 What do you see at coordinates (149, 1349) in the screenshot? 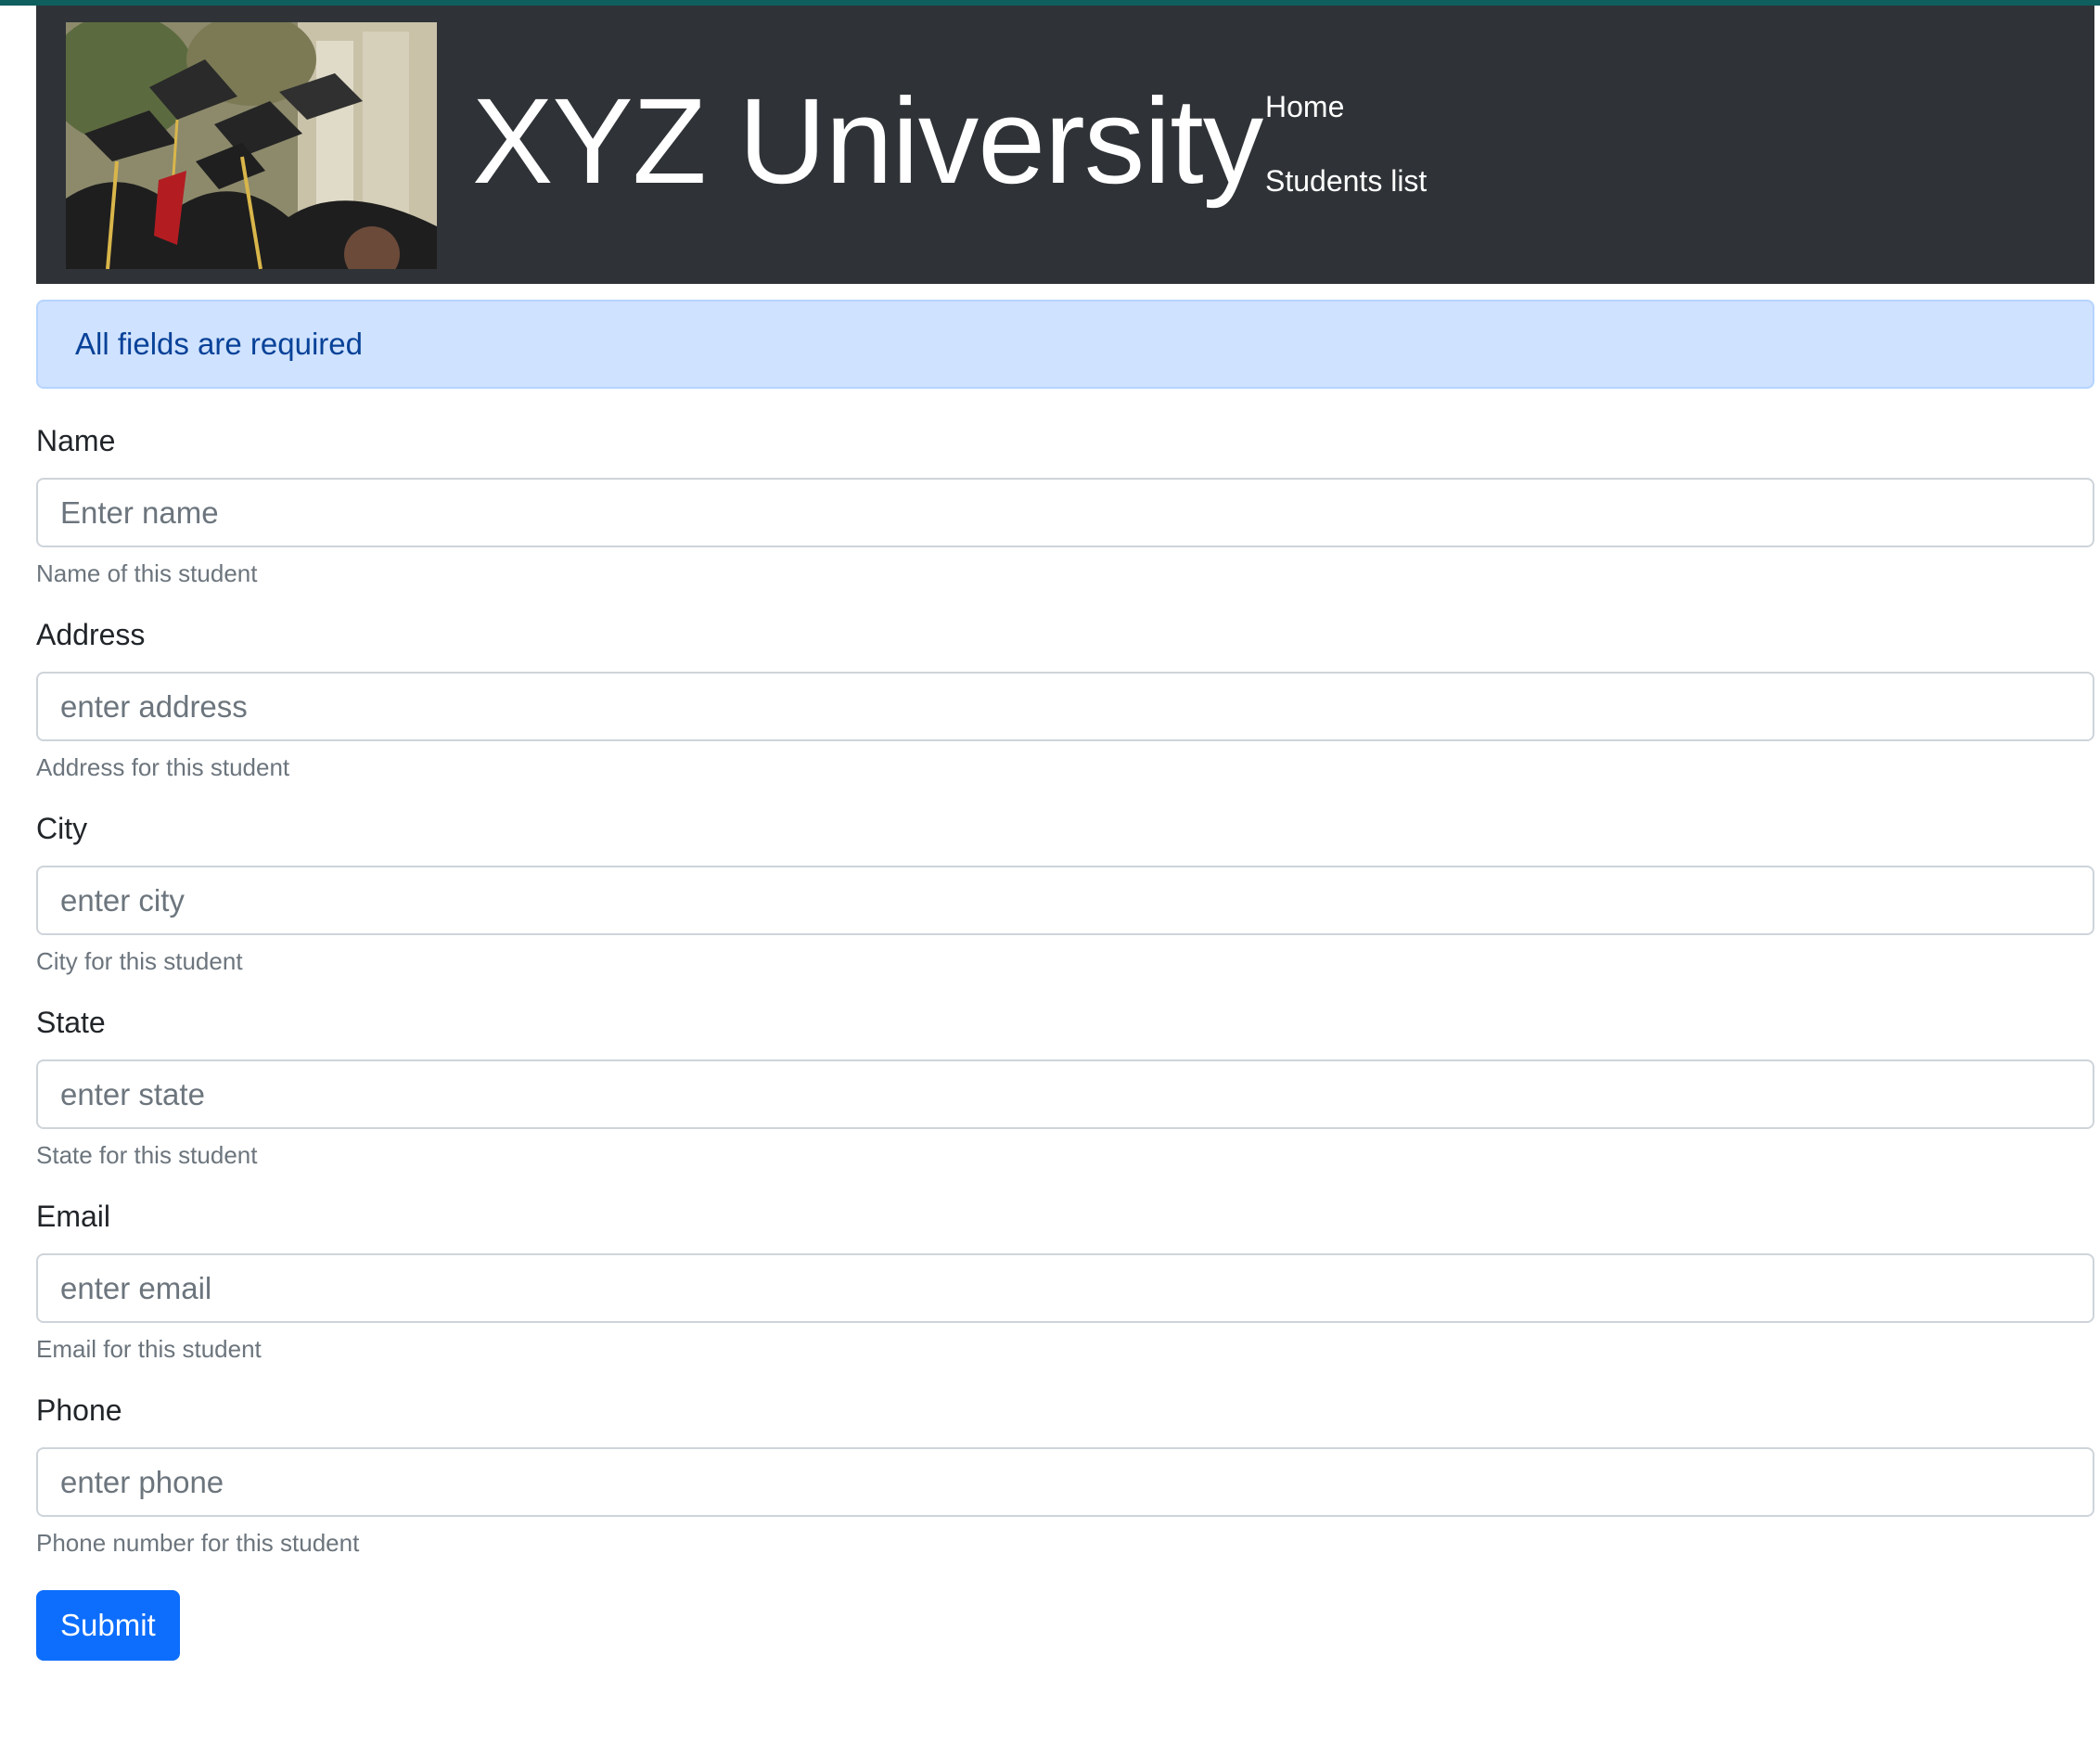
I see `email-help-text: Email for this student` at bounding box center [149, 1349].